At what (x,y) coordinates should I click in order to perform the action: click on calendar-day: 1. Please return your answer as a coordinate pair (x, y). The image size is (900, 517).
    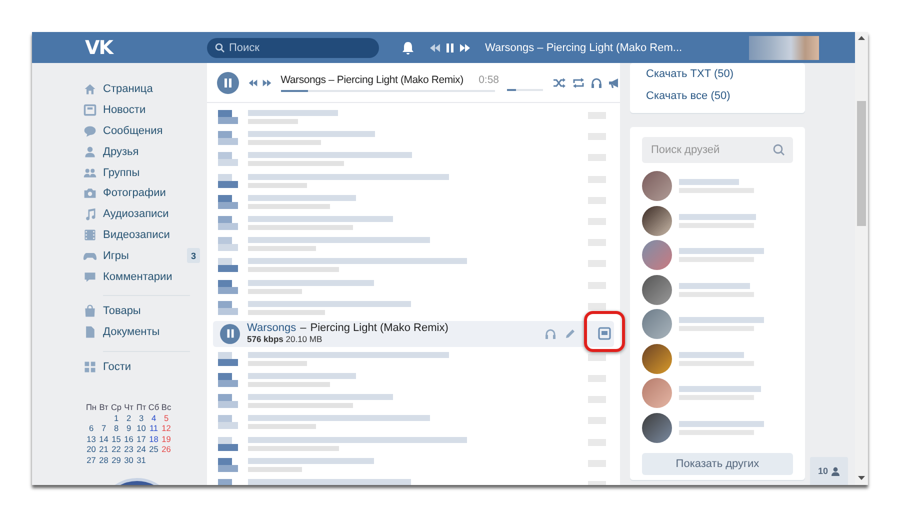
    Looking at the image, I should click on (116, 418).